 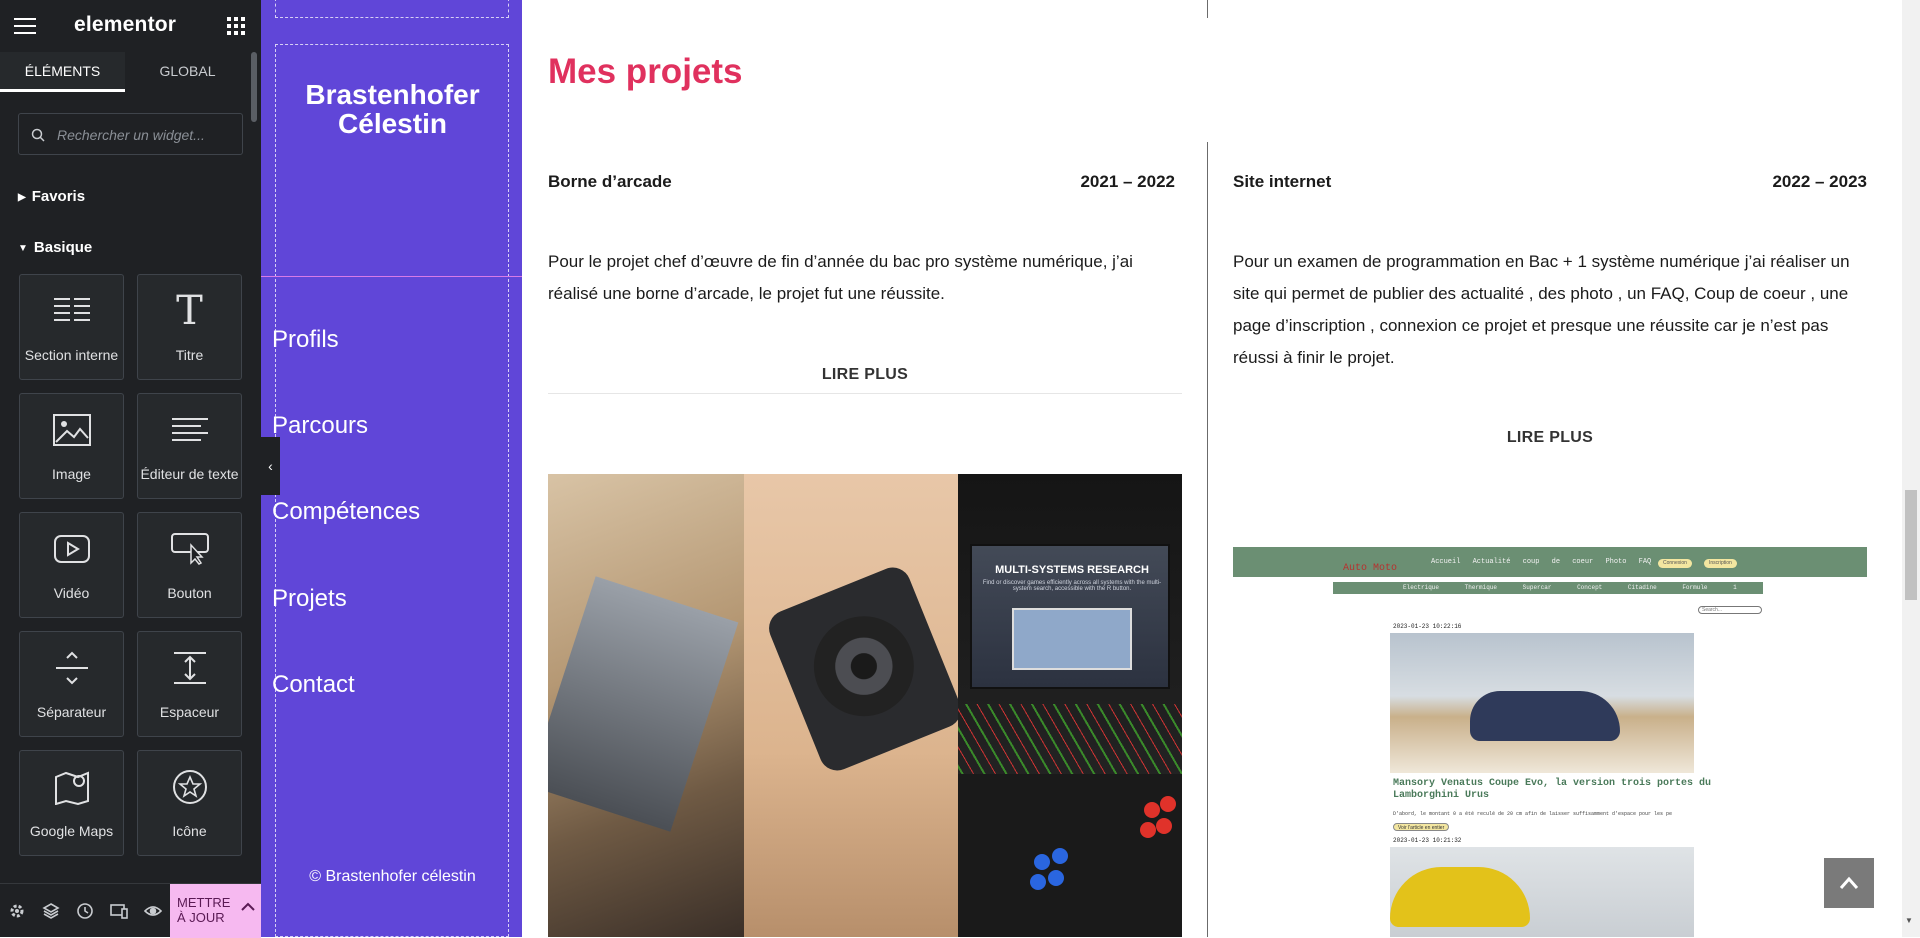 I want to click on inner-section-icon, so click(x=71, y=309).